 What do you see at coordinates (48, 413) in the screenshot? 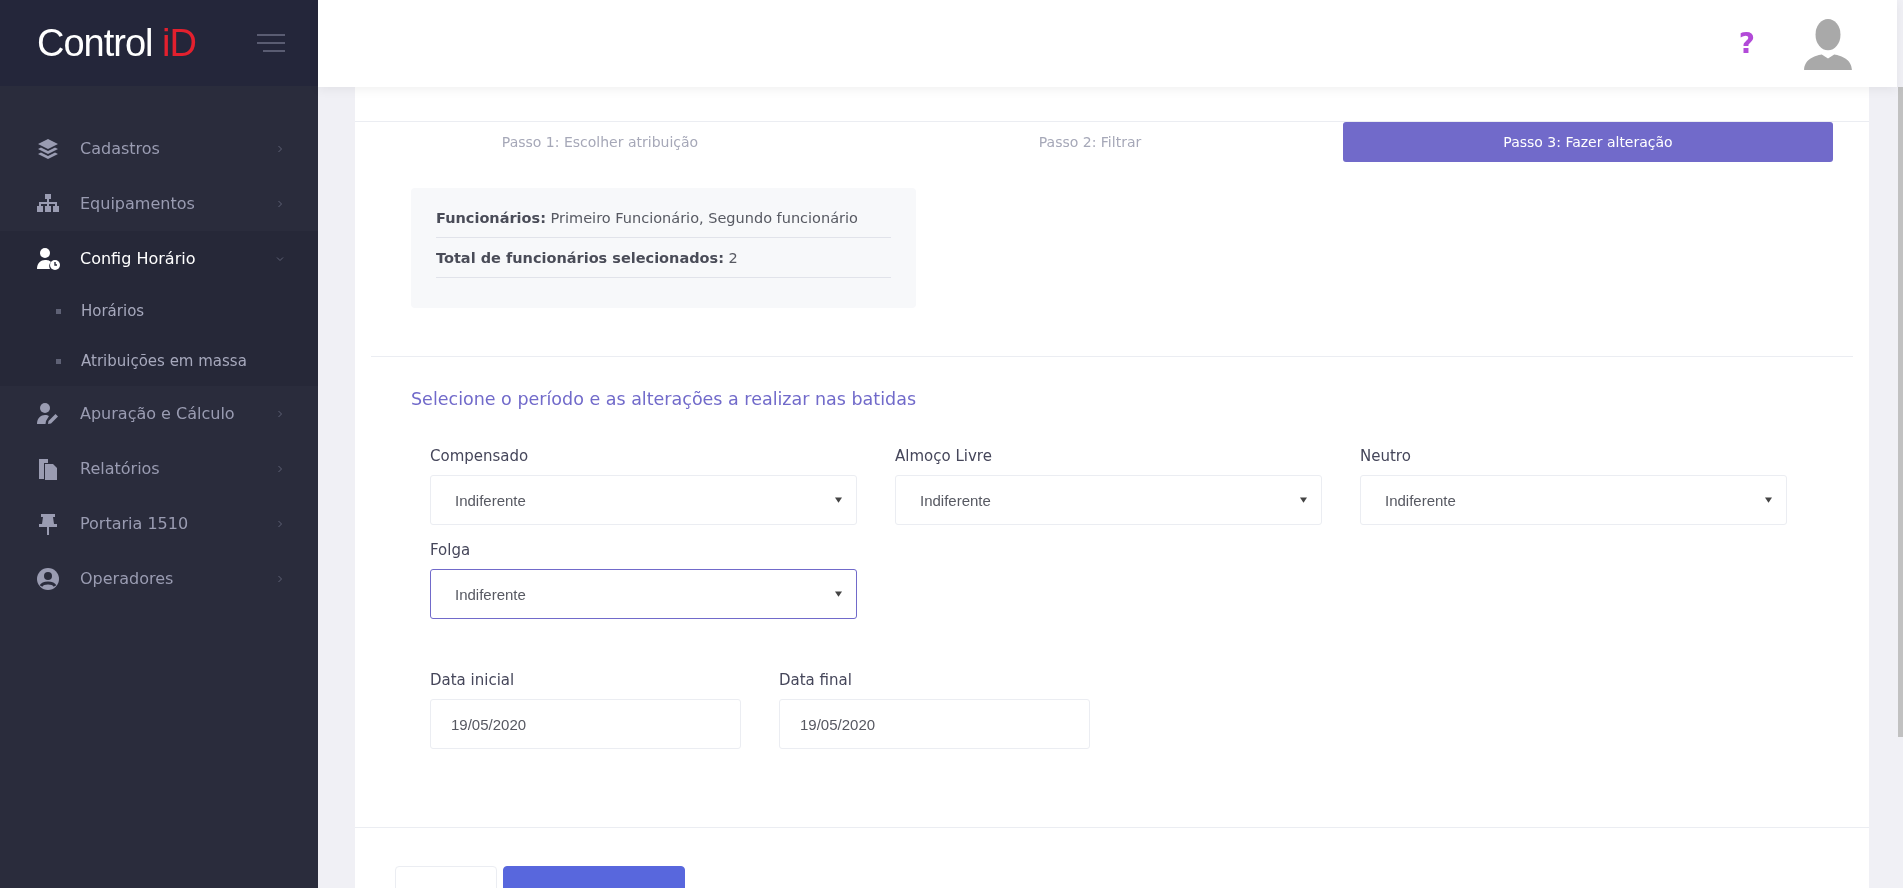
I see `user-pen-icon` at bounding box center [48, 413].